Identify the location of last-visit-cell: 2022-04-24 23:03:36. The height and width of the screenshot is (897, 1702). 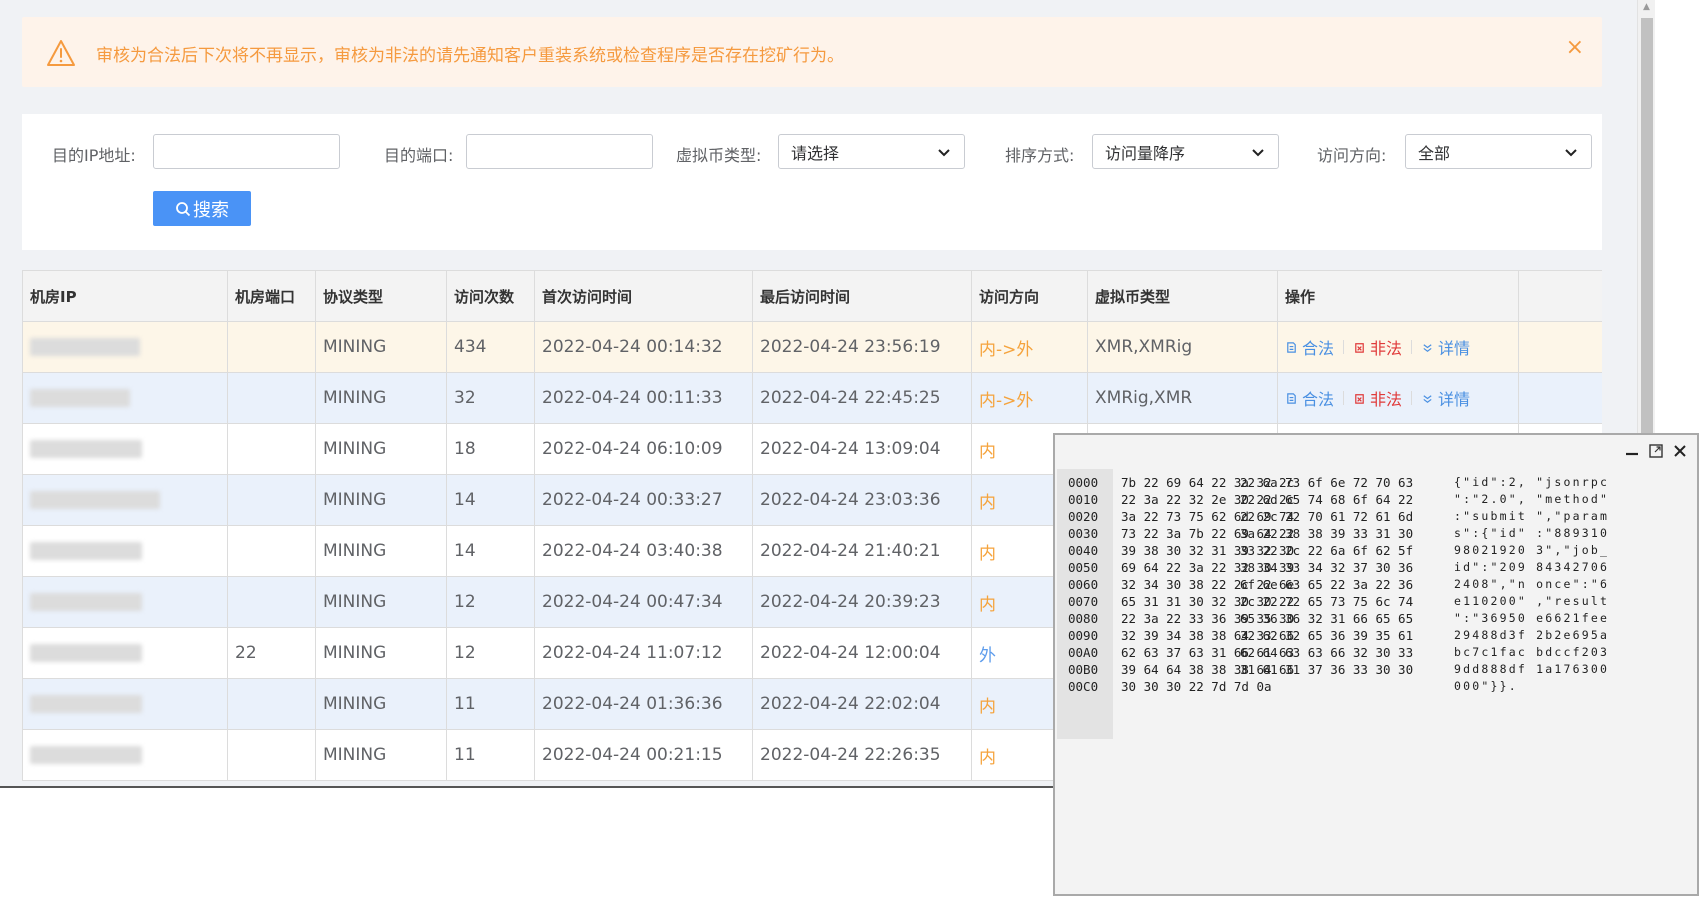
(862, 500).